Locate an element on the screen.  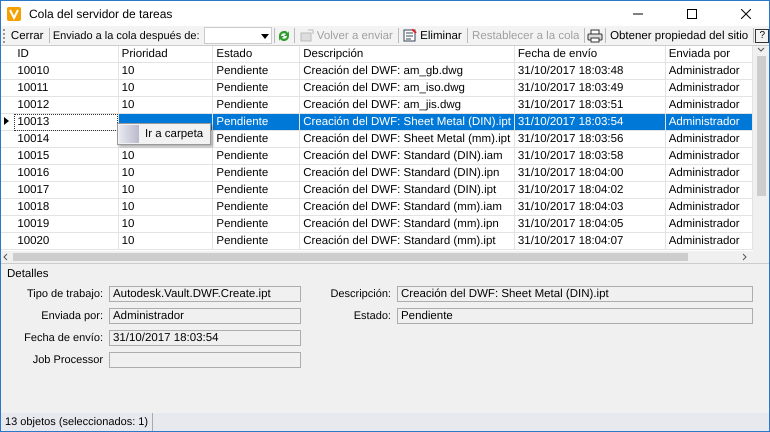
resend-icon is located at coordinates (307, 35).